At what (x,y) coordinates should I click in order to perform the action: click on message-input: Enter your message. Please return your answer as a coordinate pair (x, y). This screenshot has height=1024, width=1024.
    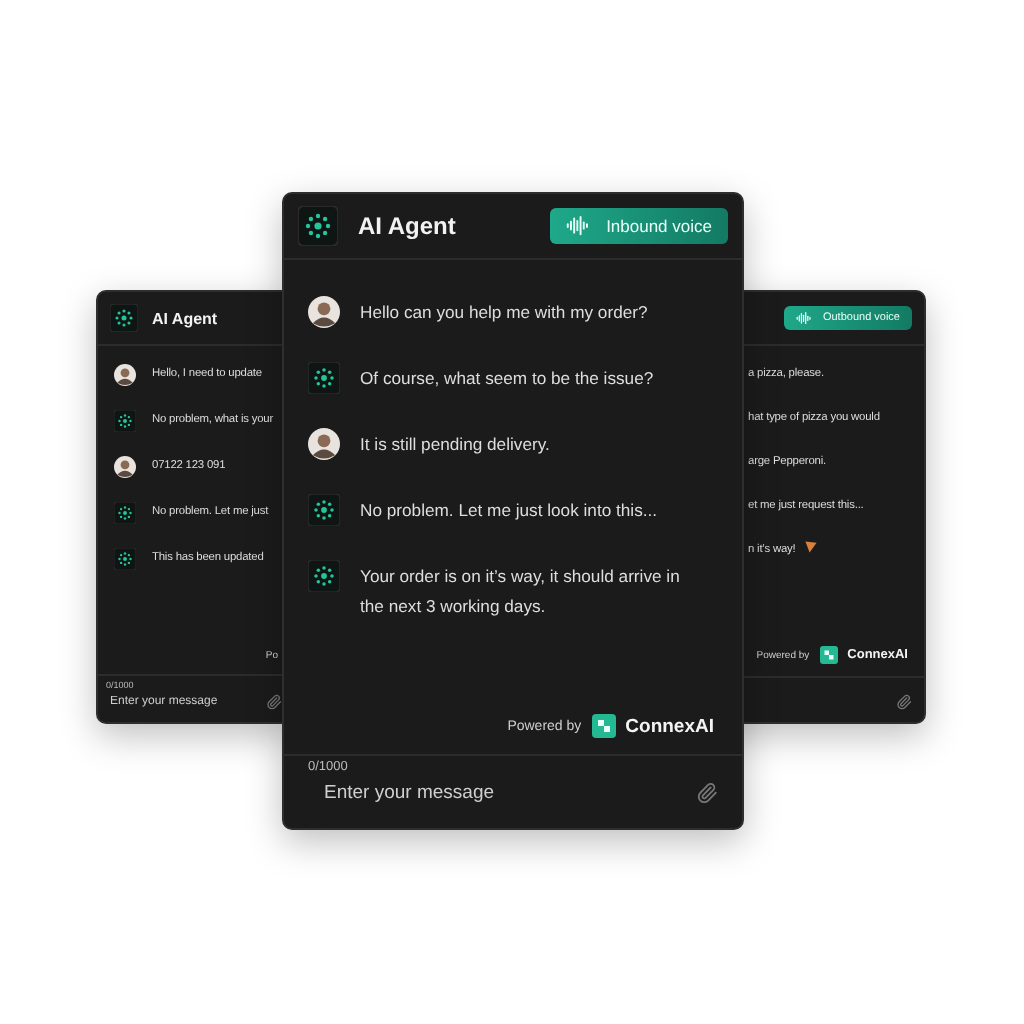
    Looking at the image, I should click on (510, 793).